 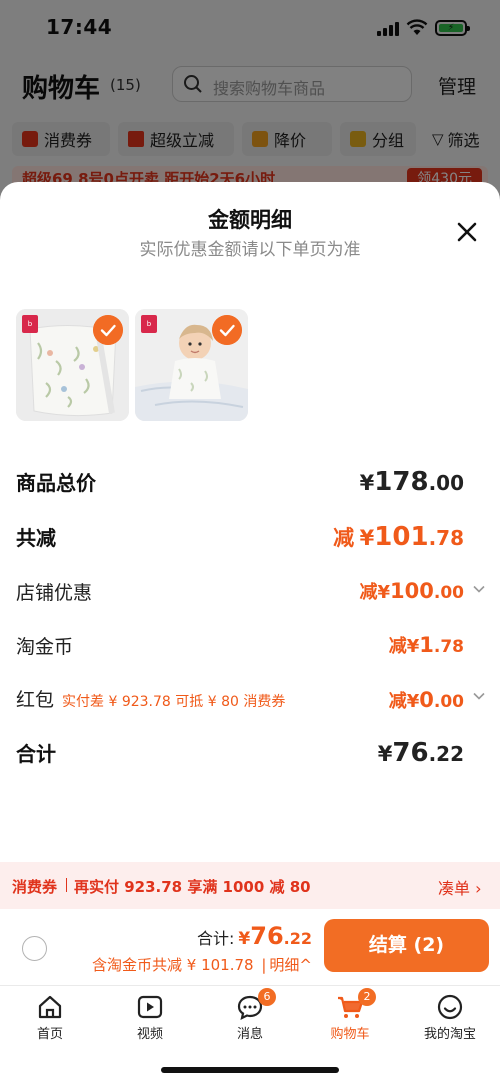 What do you see at coordinates (460, 887) in the screenshot?
I see `add-items-link: 凑单 ›` at bounding box center [460, 887].